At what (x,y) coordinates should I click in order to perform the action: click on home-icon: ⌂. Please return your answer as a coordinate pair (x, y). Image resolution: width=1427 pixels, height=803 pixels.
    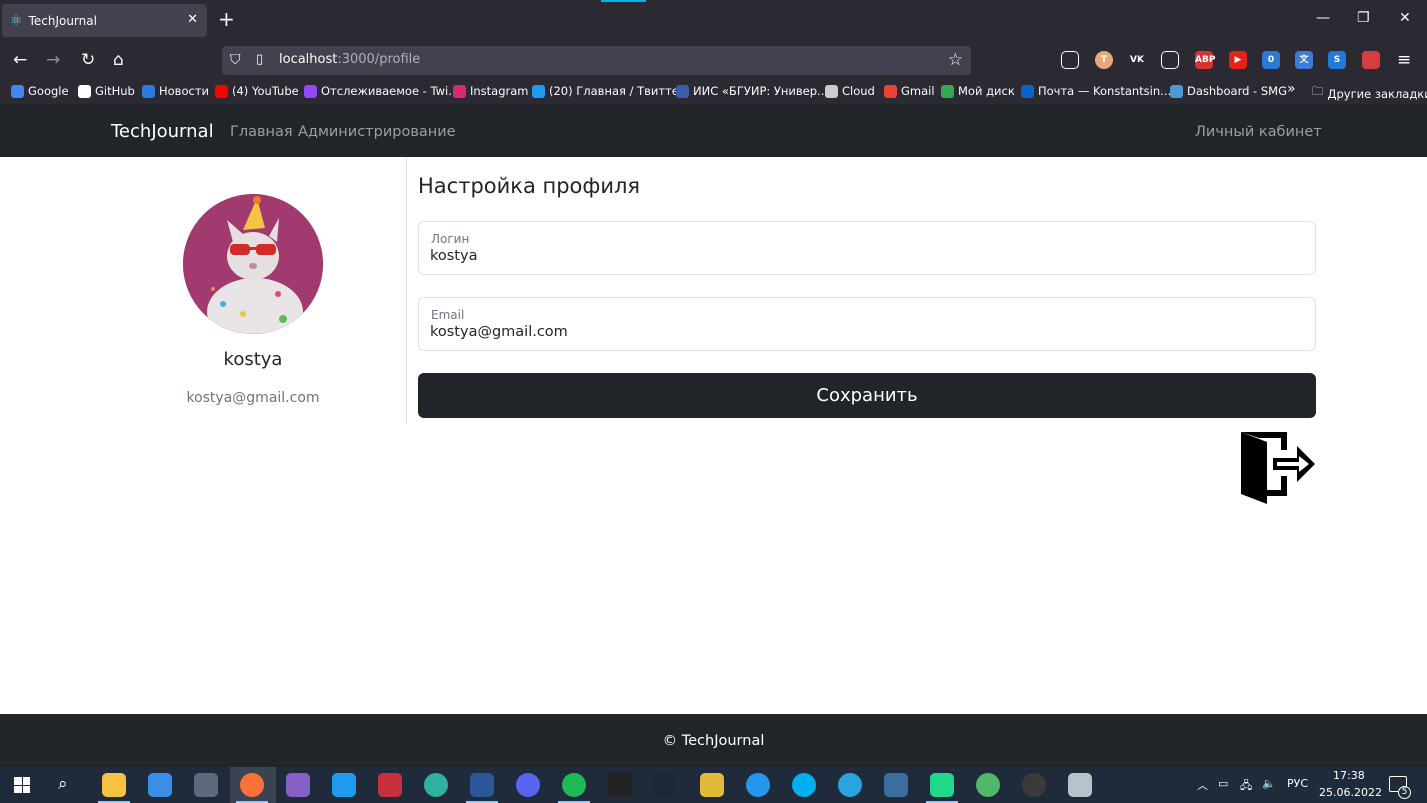
    Looking at the image, I should click on (118, 60).